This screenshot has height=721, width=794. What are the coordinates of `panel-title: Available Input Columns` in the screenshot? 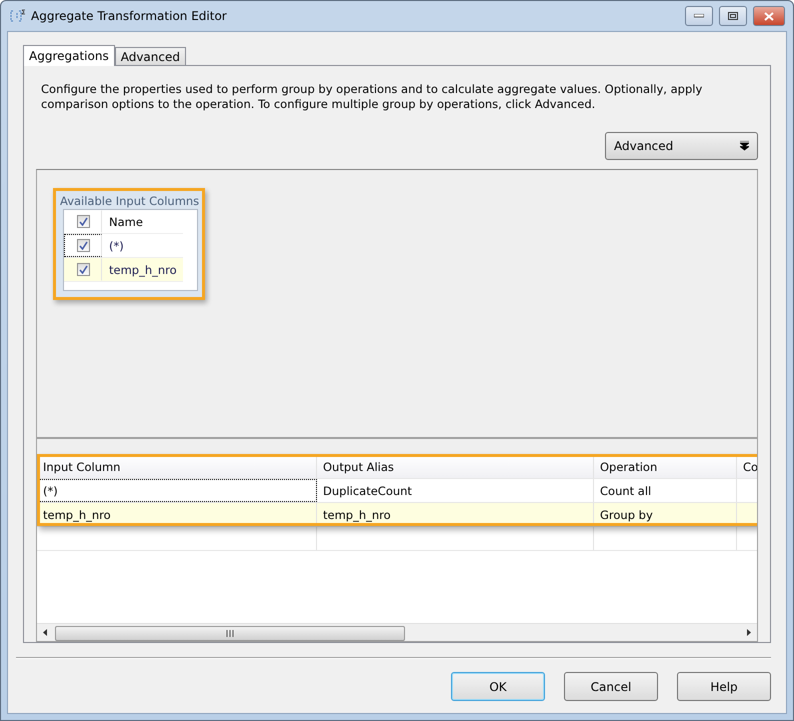 It's located at (129, 201).